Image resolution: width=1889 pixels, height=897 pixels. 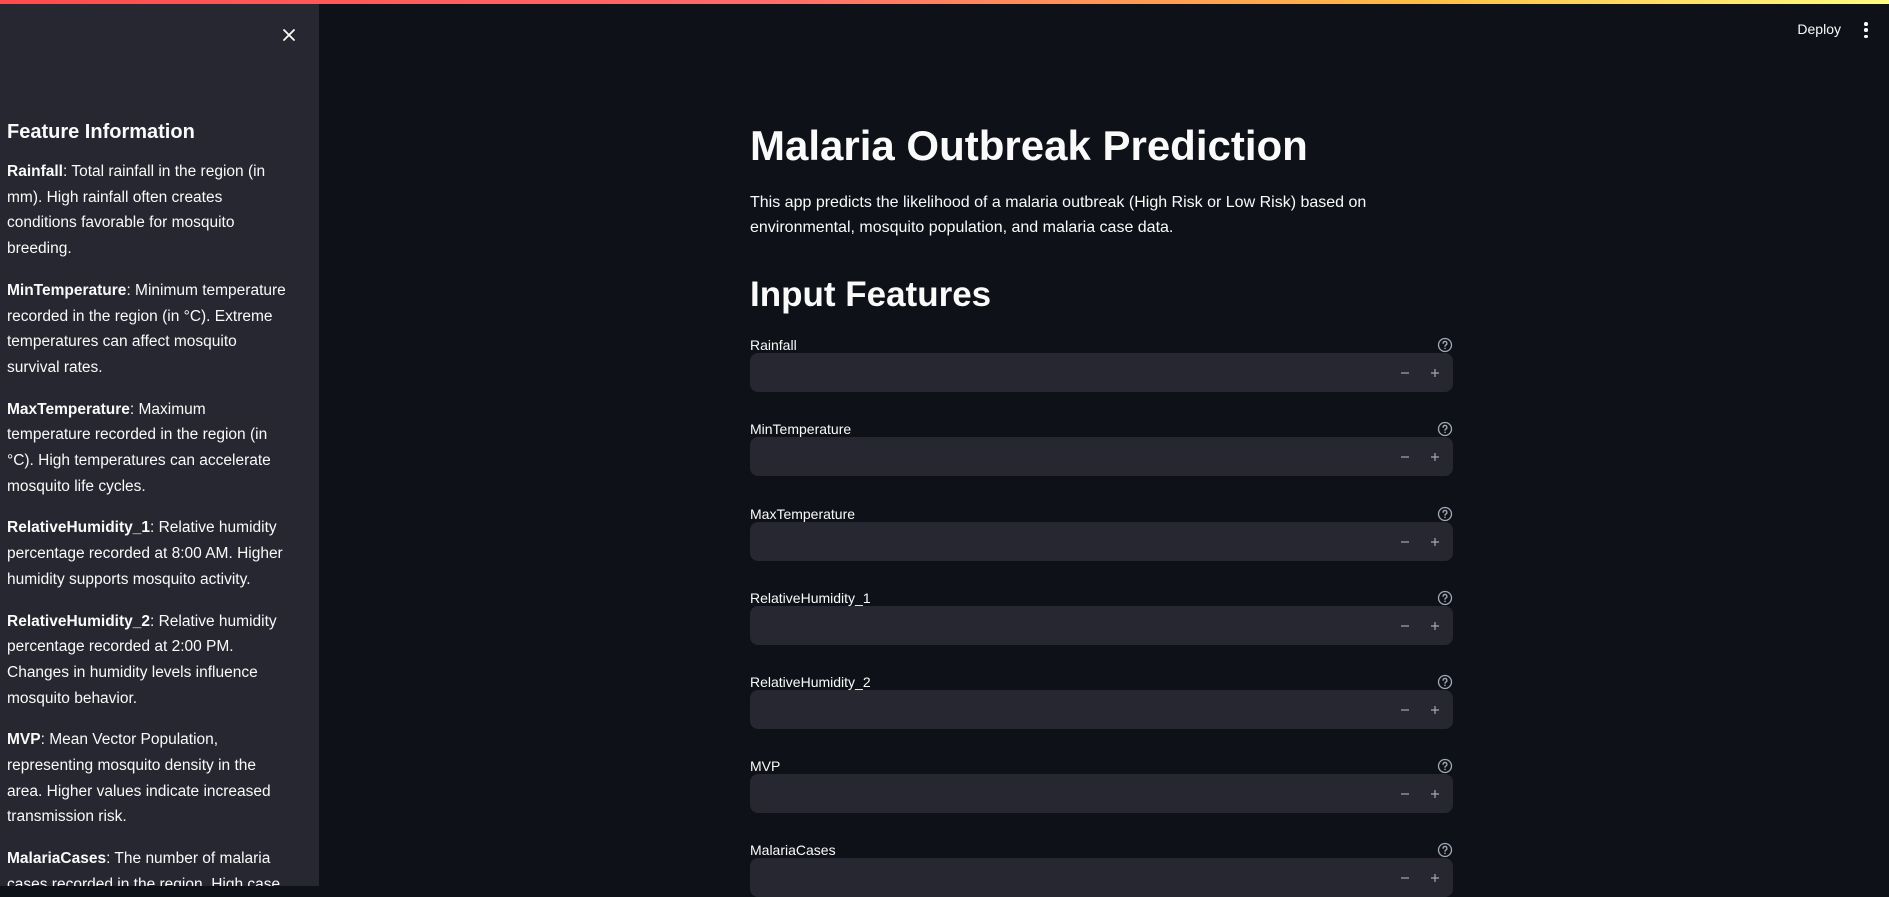 What do you see at coordinates (1866, 24) in the screenshot?
I see `kebab-menu-icon` at bounding box center [1866, 24].